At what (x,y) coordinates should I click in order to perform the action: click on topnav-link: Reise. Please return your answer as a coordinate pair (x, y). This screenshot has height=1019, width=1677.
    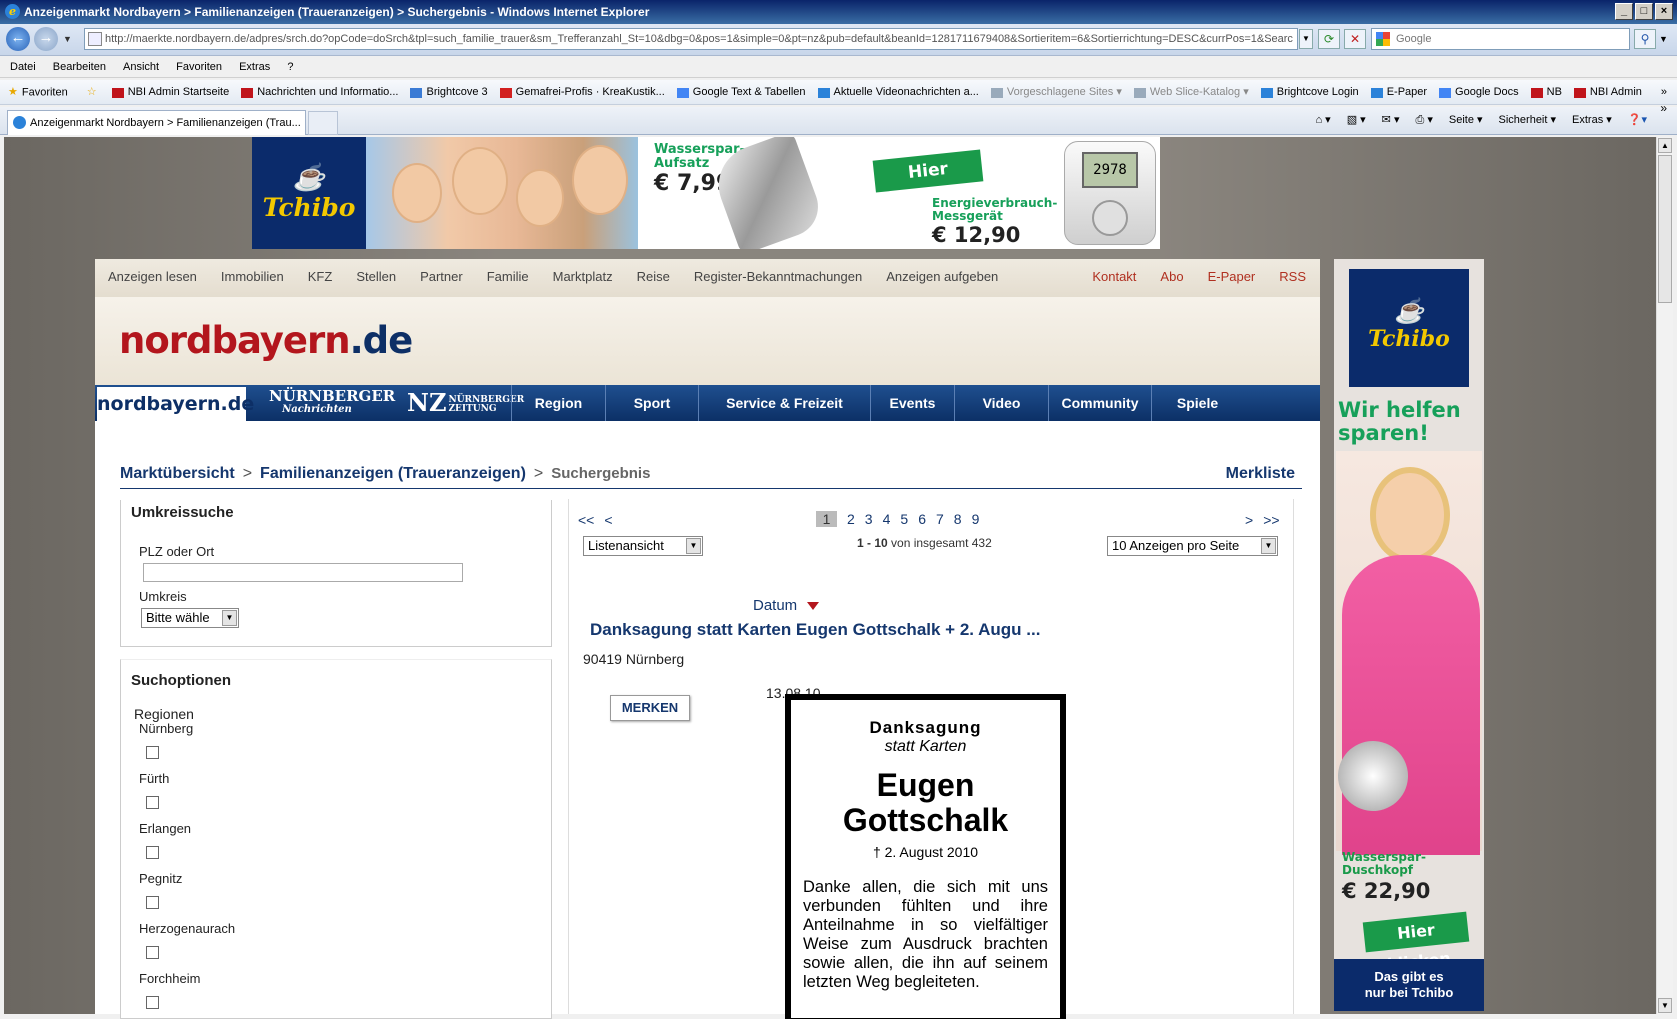
    Looking at the image, I should click on (653, 276).